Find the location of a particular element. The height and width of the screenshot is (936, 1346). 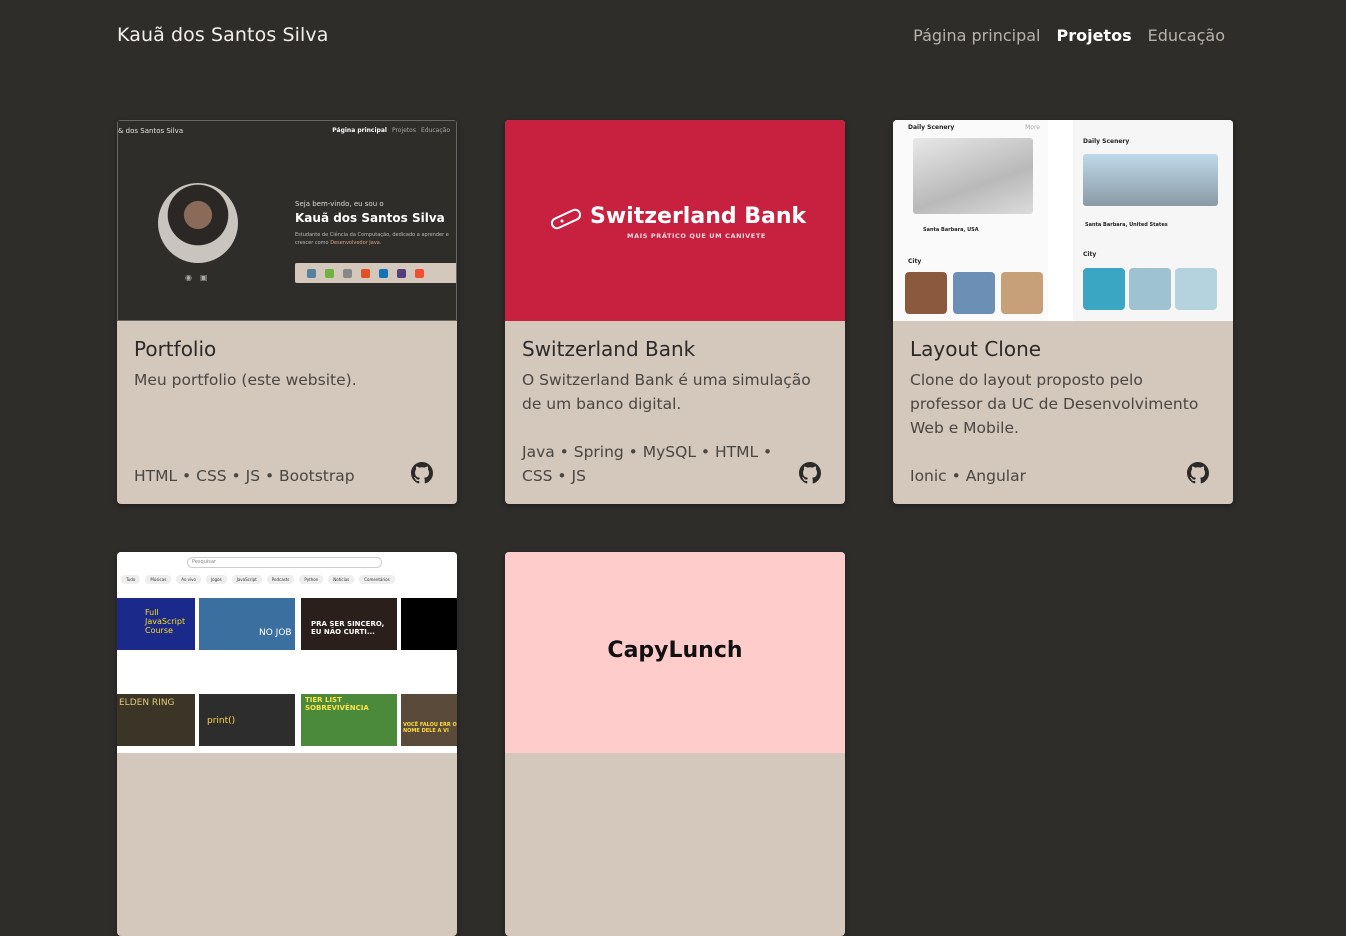

clone-more: More is located at coordinates (1032, 127).